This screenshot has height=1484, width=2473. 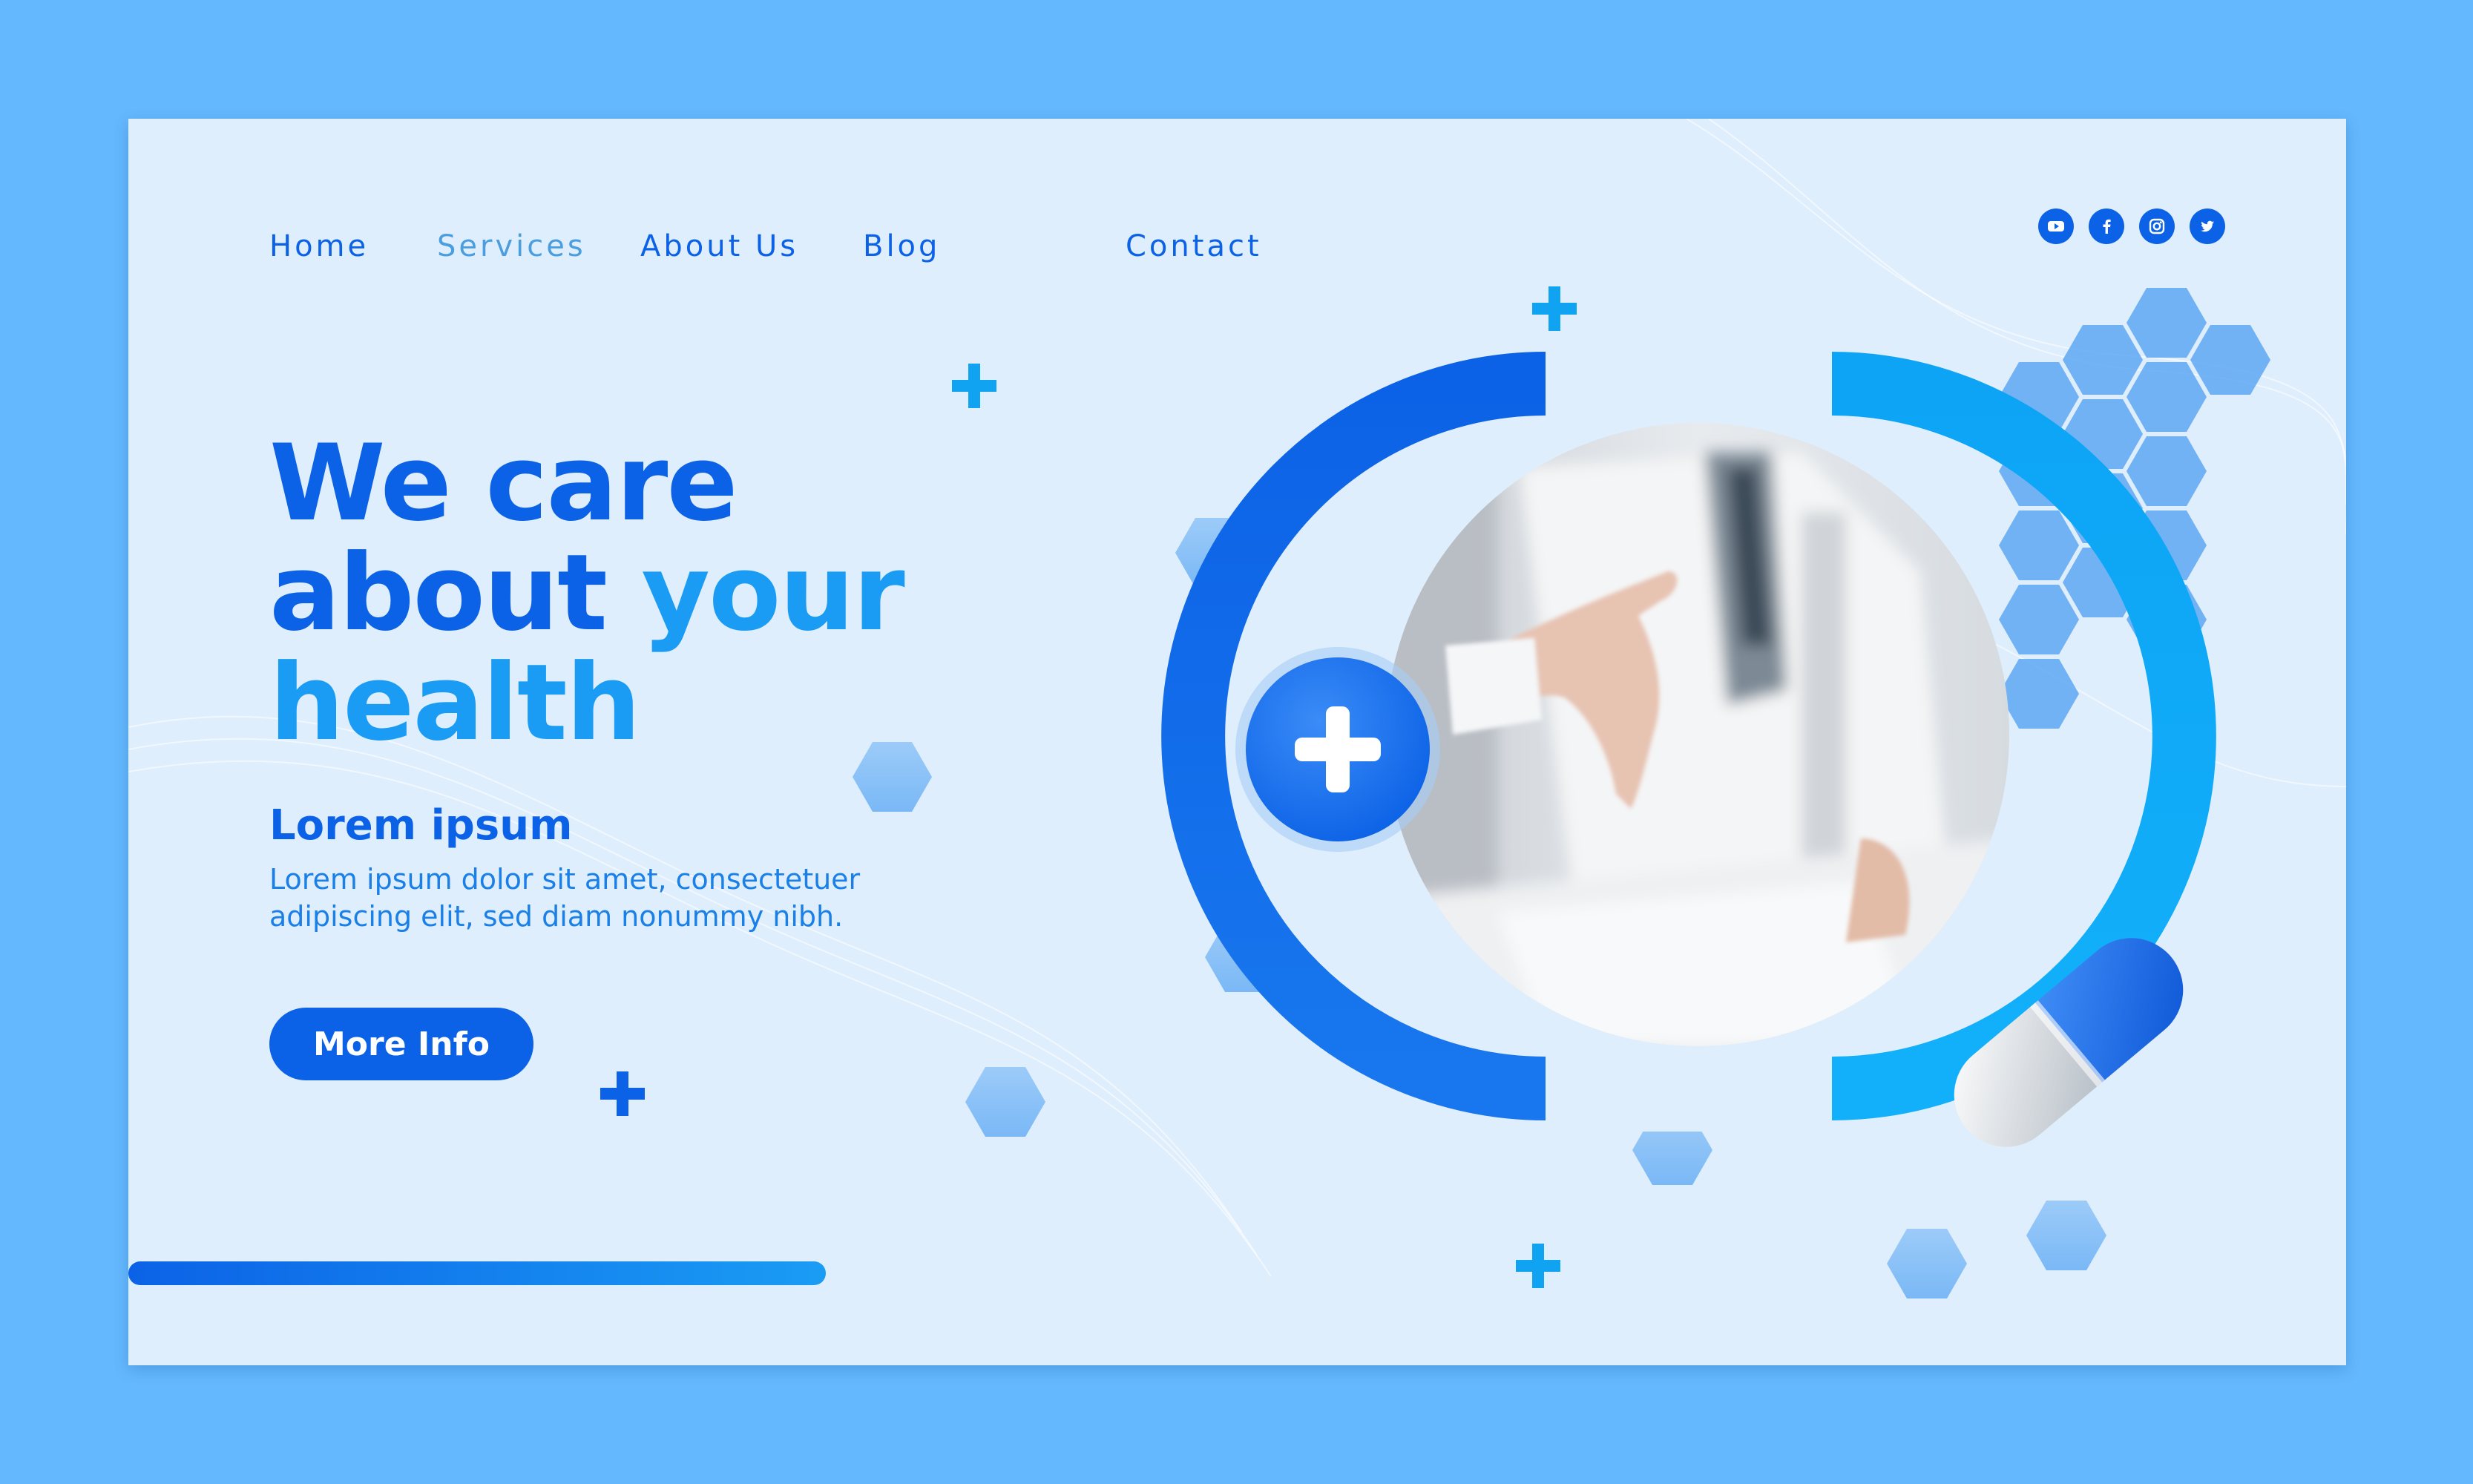 What do you see at coordinates (2106, 226) in the screenshot?
I see `facebook-icon` at bounding box center [2106, 226].